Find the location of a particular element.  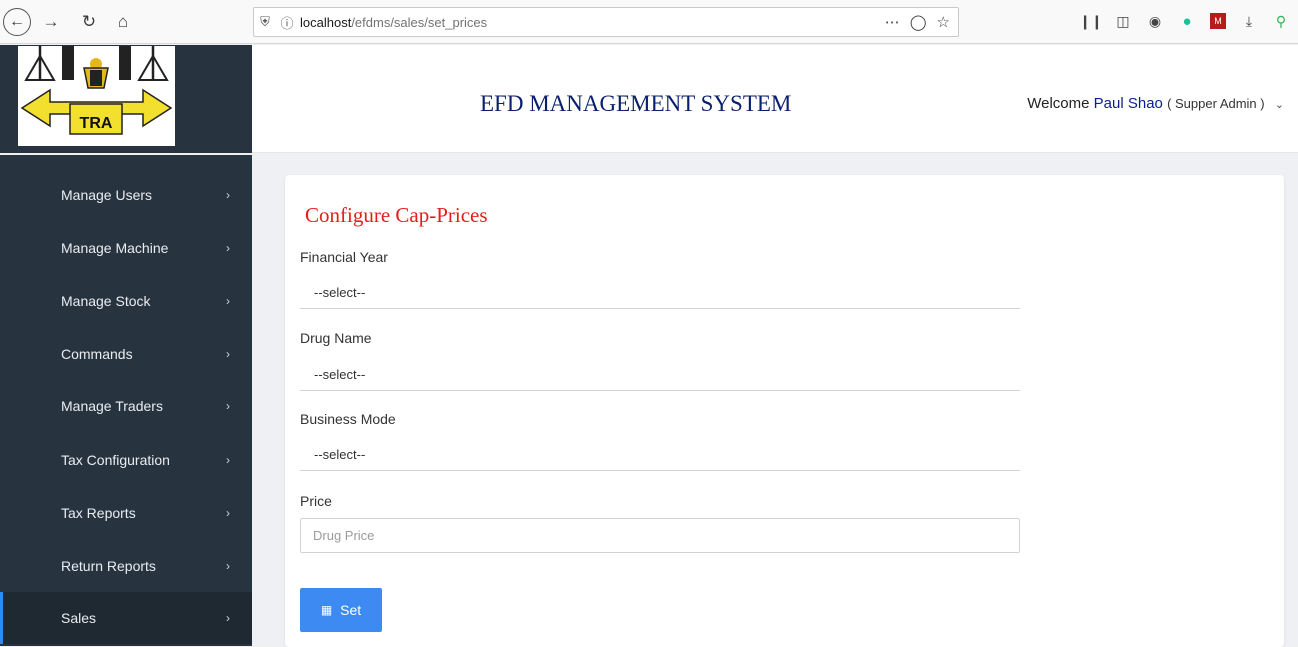

sidebar-item-manage-stock: Manage Stock › is located at coordinates (126, 301).